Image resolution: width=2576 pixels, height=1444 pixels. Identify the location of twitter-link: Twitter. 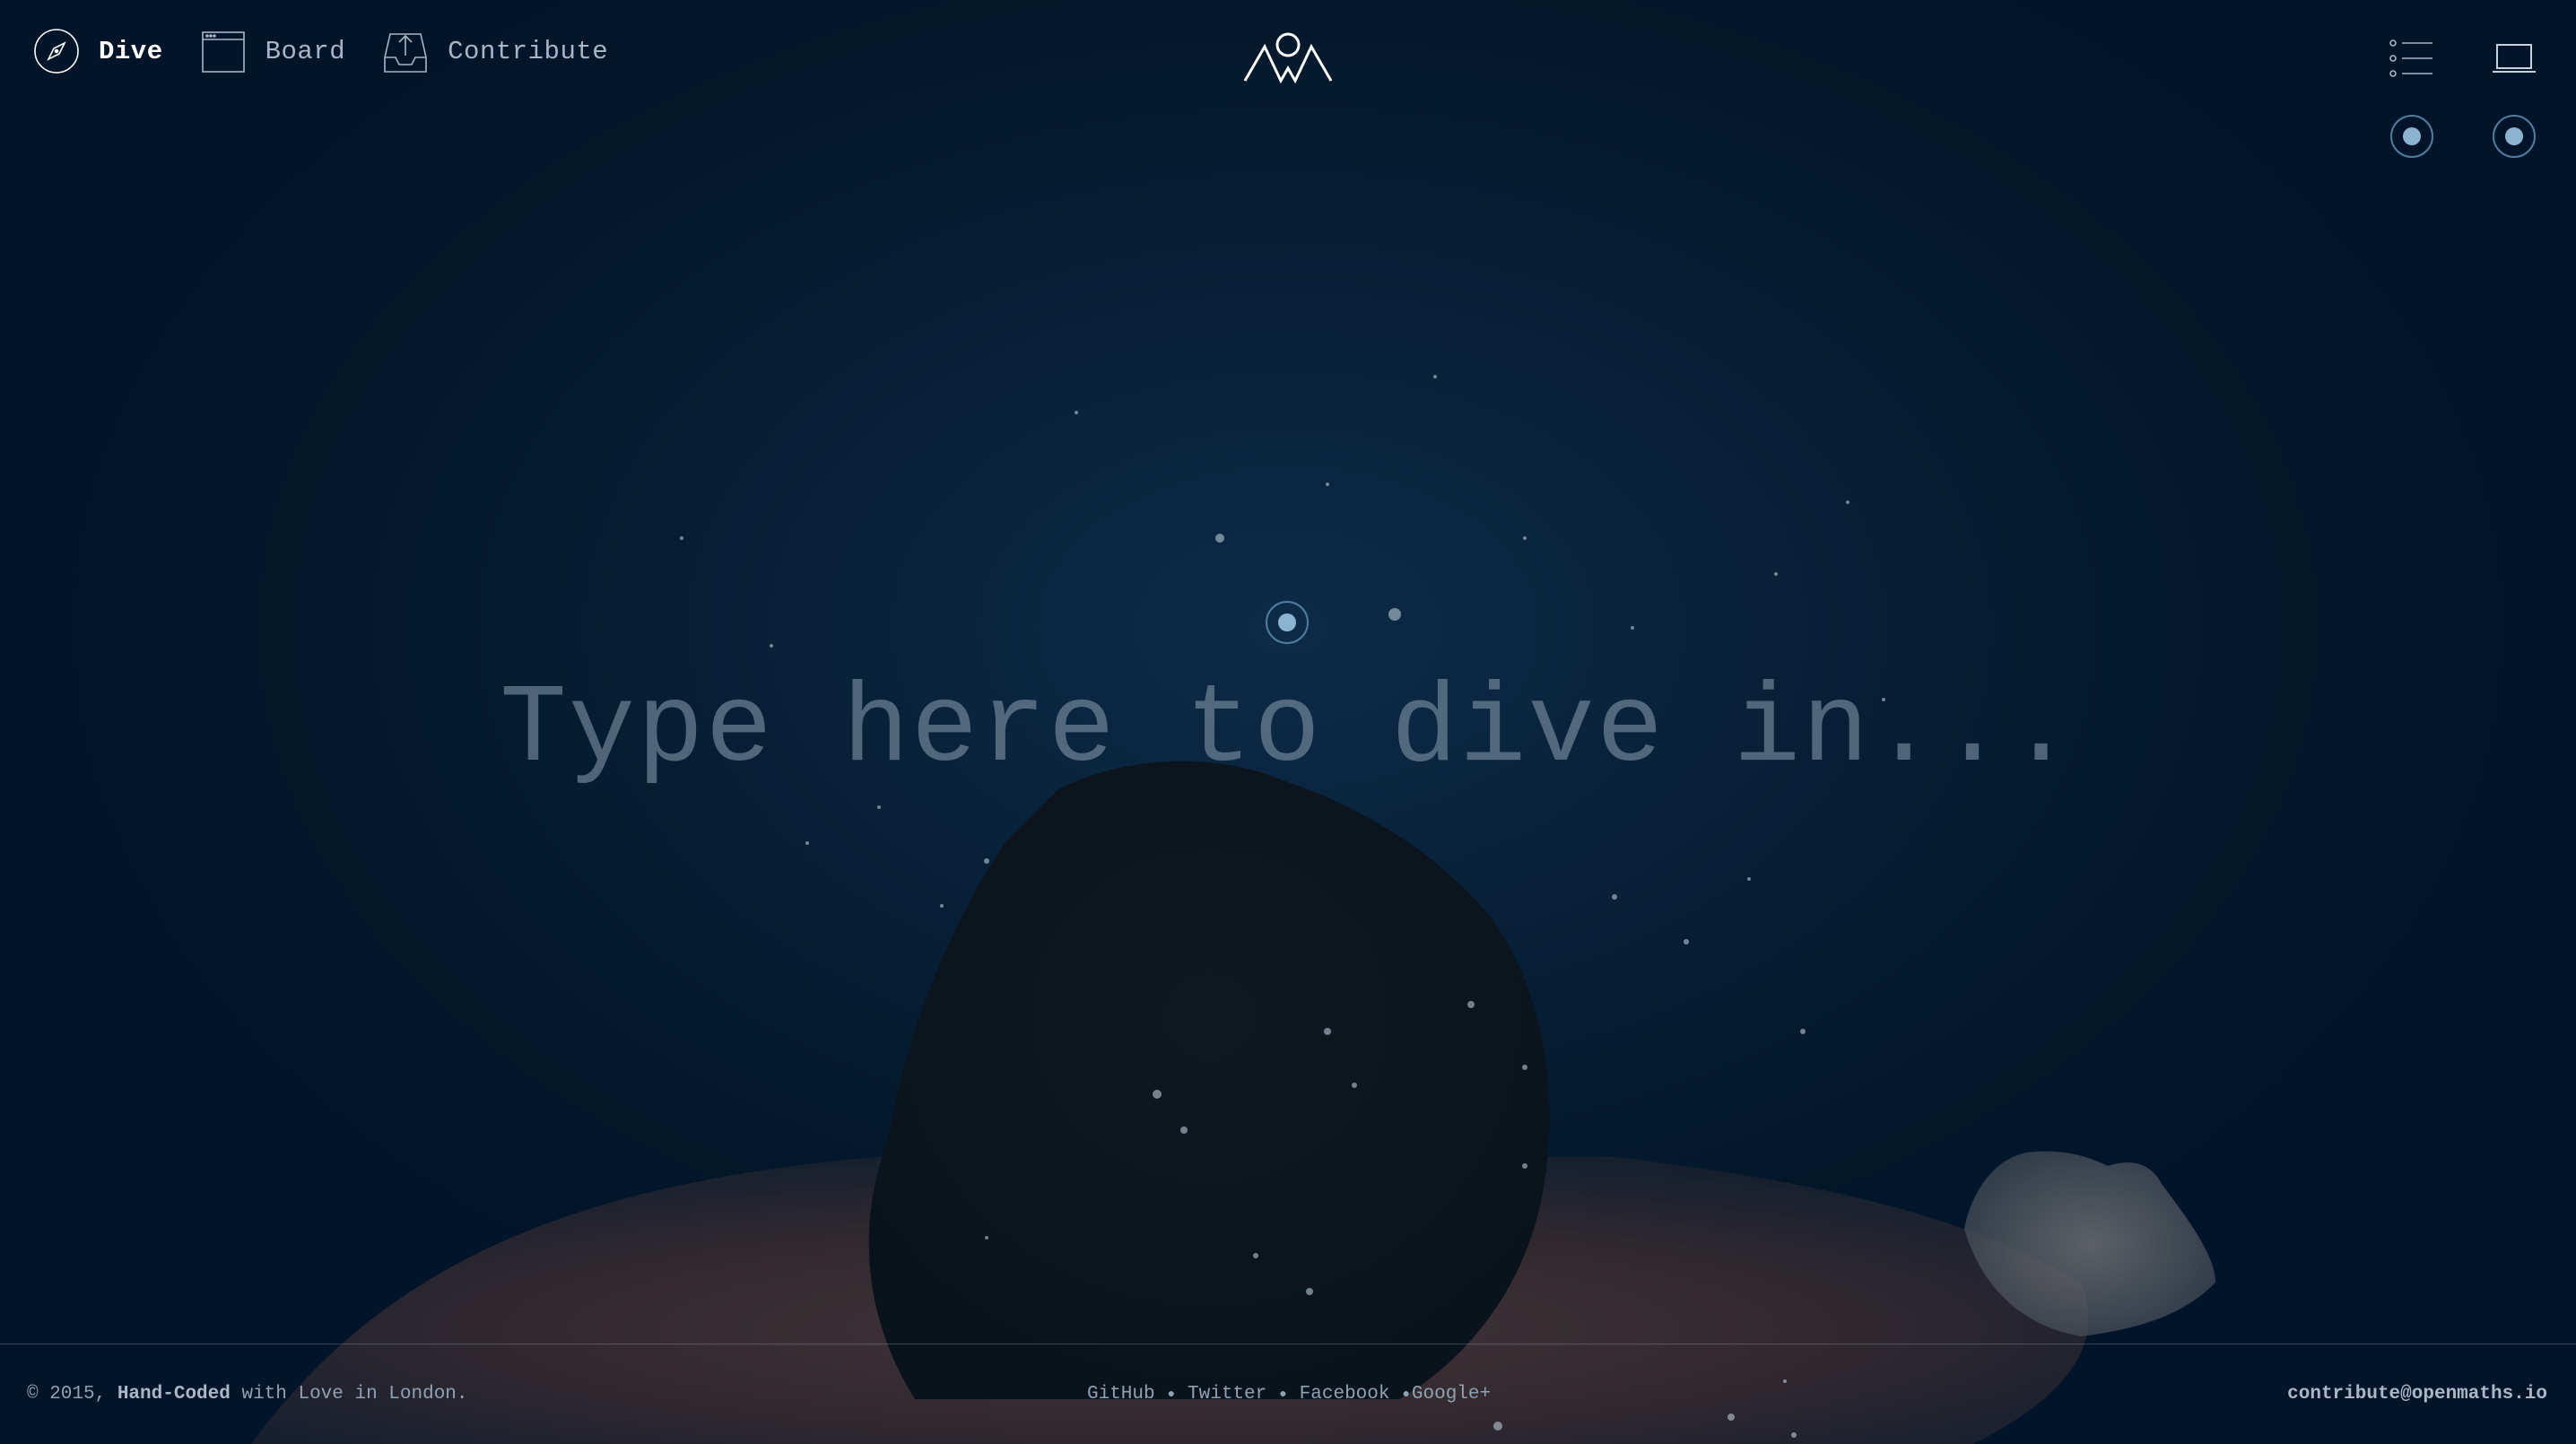
(1227, 1394).